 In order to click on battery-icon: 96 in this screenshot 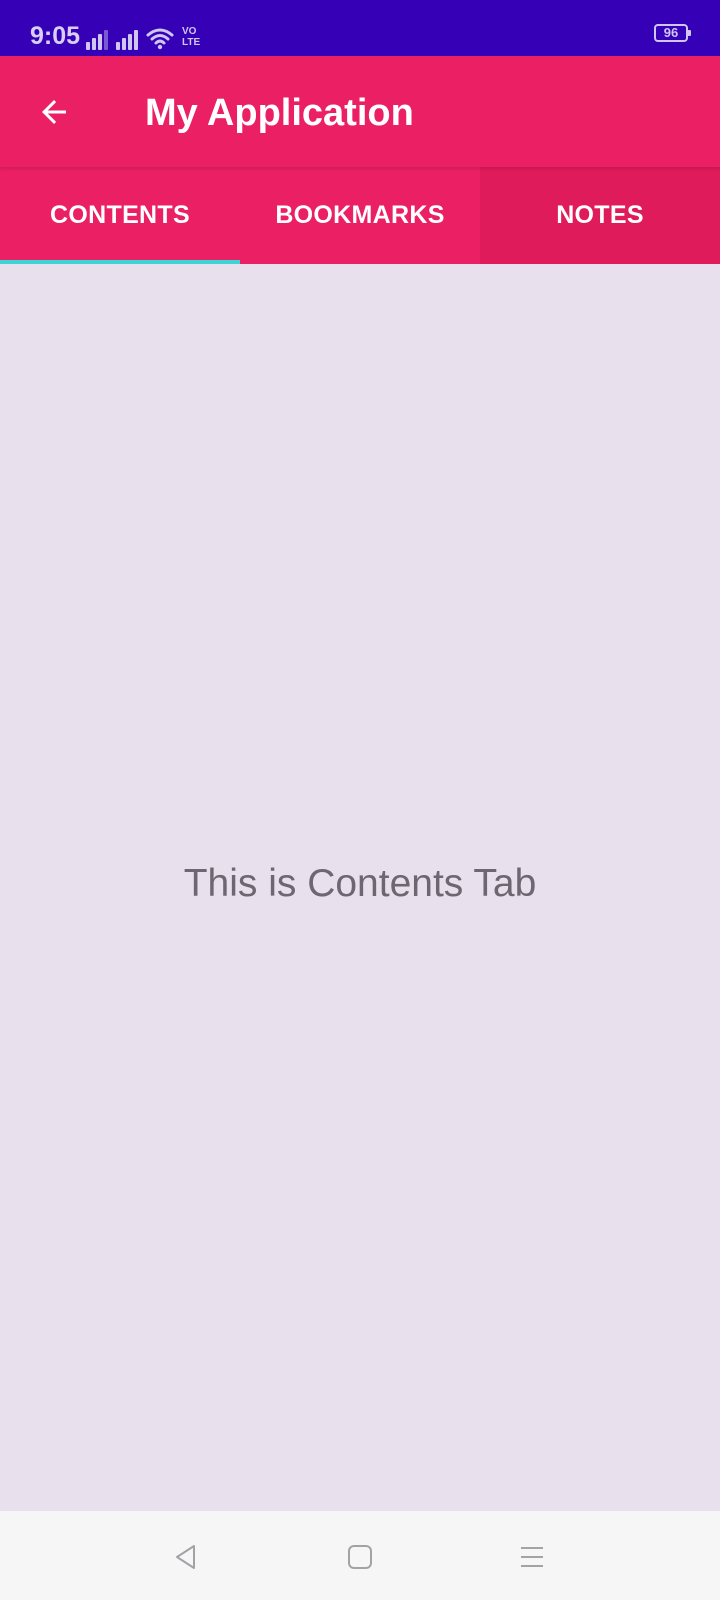, I will do `click(672, 33)`.